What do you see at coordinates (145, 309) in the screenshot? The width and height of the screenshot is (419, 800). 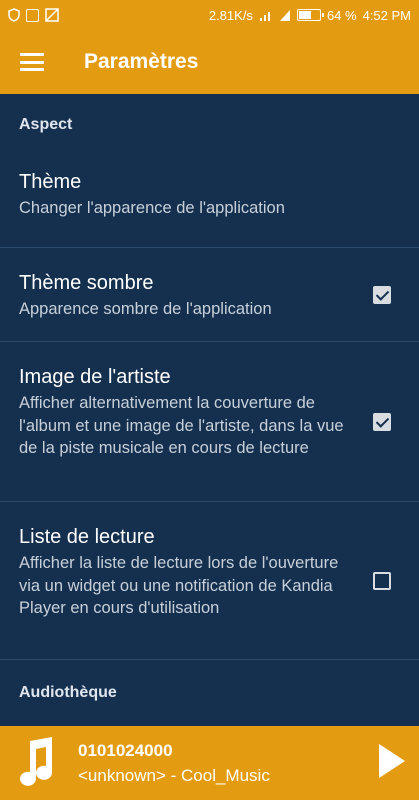 I see `setting-summary: Apparence sombre de l'application` at bounding box center [145, 309].